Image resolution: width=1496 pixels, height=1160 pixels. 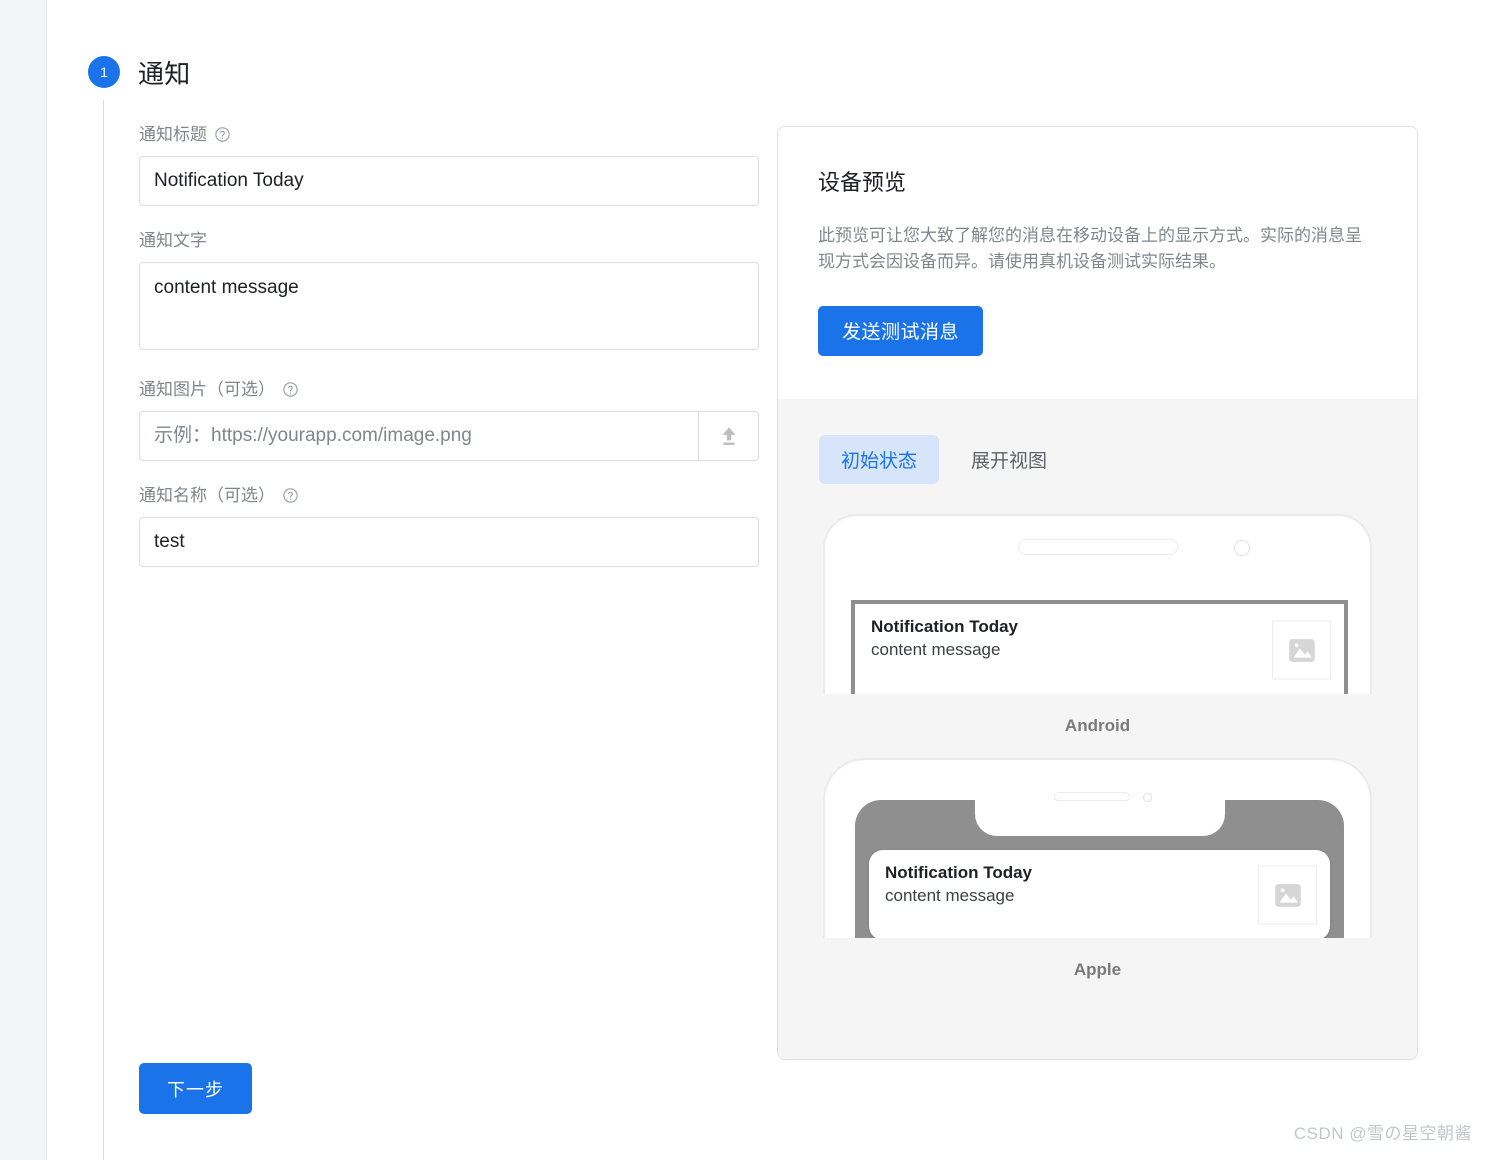 What do you see at coordinates (195, 1088) in the screenshot?
I see `next-step-button: 下一步` at bounding box center [195, 1088].